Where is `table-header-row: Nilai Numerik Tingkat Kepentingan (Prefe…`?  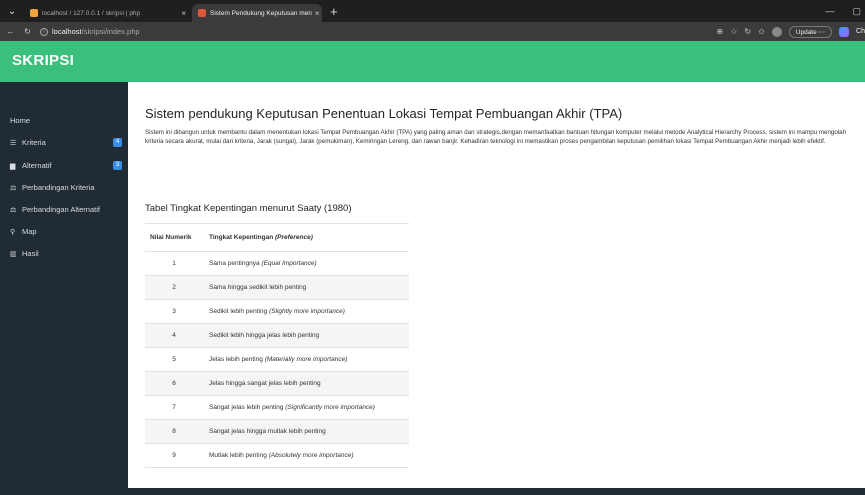
table-header-row: Nilai Numerik Tingkat Kepentingan (Prefe… is located at coordinates (277, 237).